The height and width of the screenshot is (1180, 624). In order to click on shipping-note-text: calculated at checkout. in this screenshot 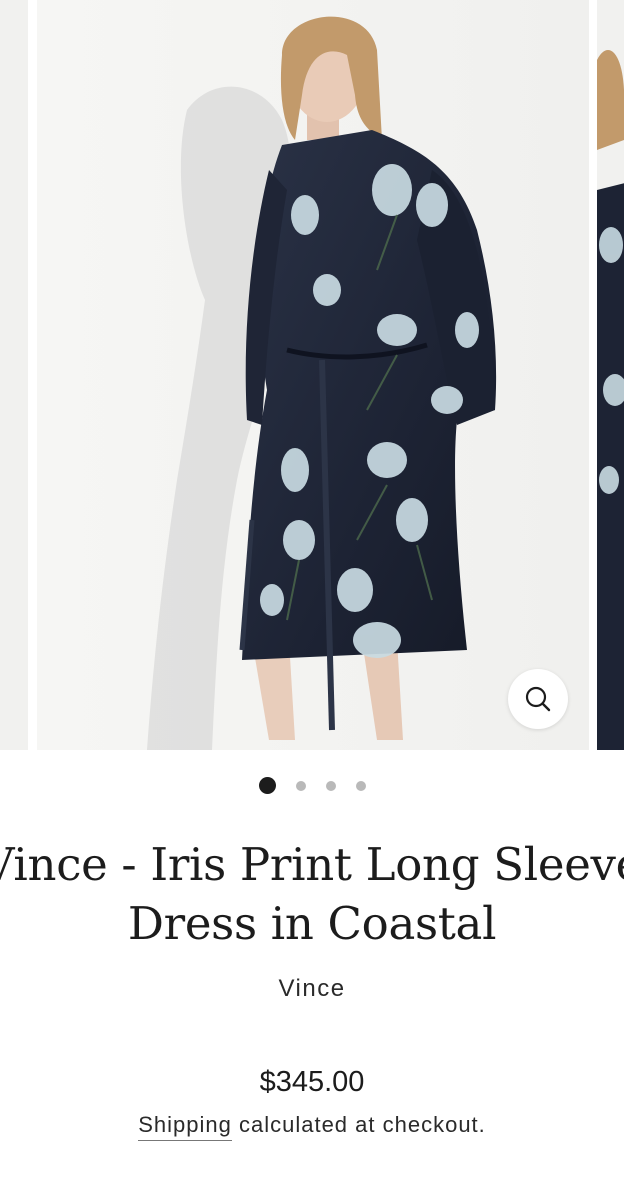, I will do `click(358, 1124)`.